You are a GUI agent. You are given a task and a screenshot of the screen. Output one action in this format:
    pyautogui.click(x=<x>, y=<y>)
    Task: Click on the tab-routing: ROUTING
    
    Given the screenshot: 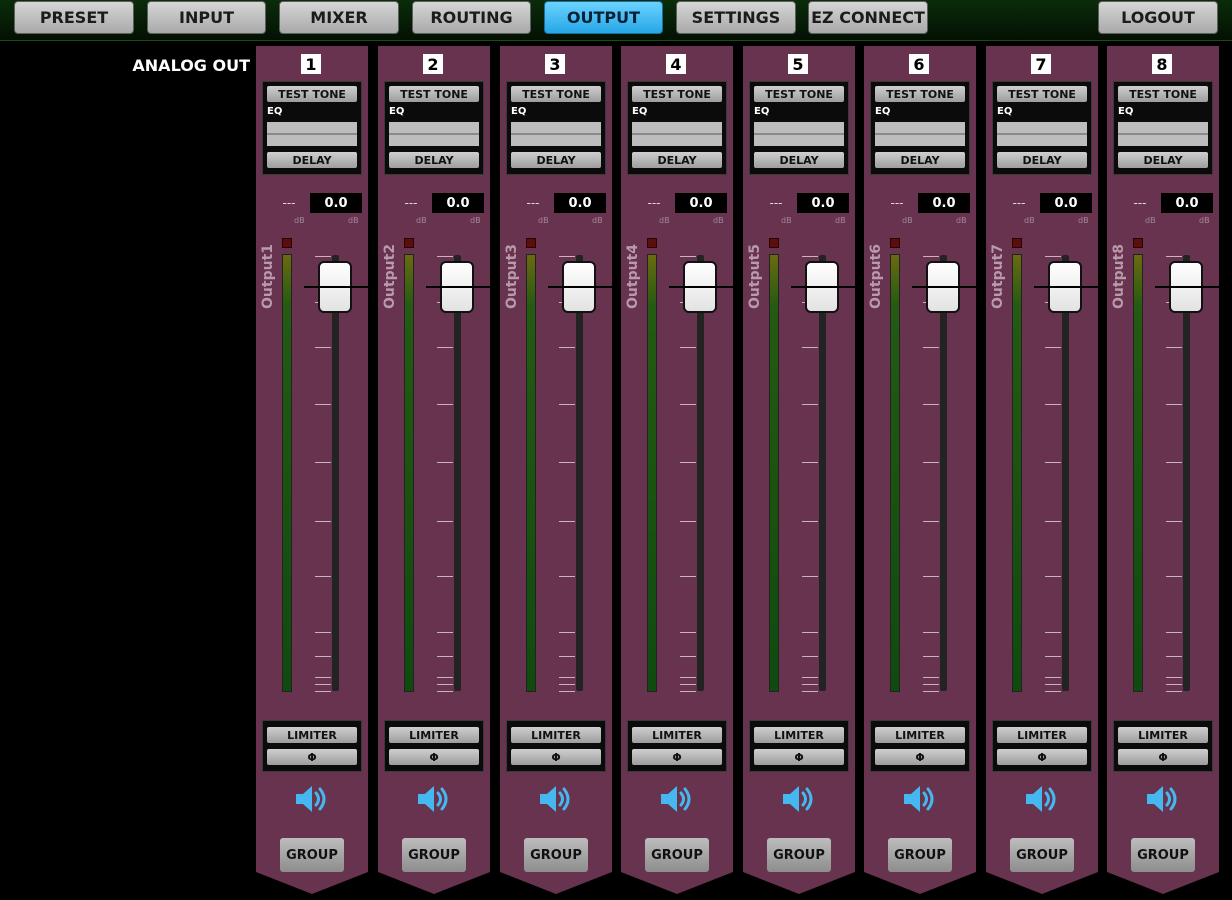 What is the action you would take?
    pyautogui.click(x=471, y=17)
    